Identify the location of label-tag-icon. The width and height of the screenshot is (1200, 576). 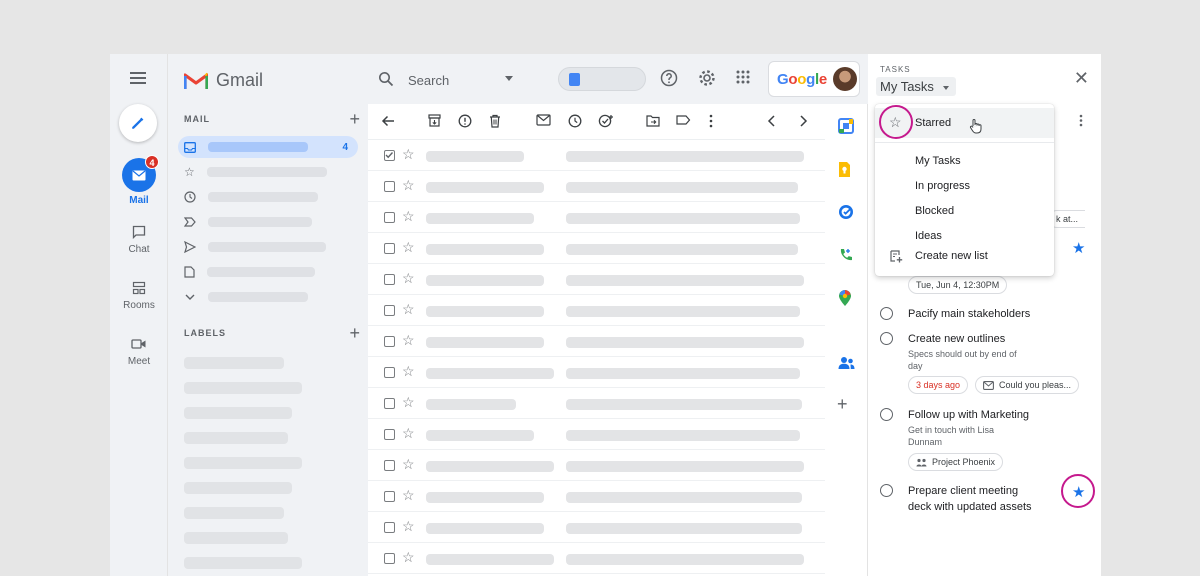
(683, 120).